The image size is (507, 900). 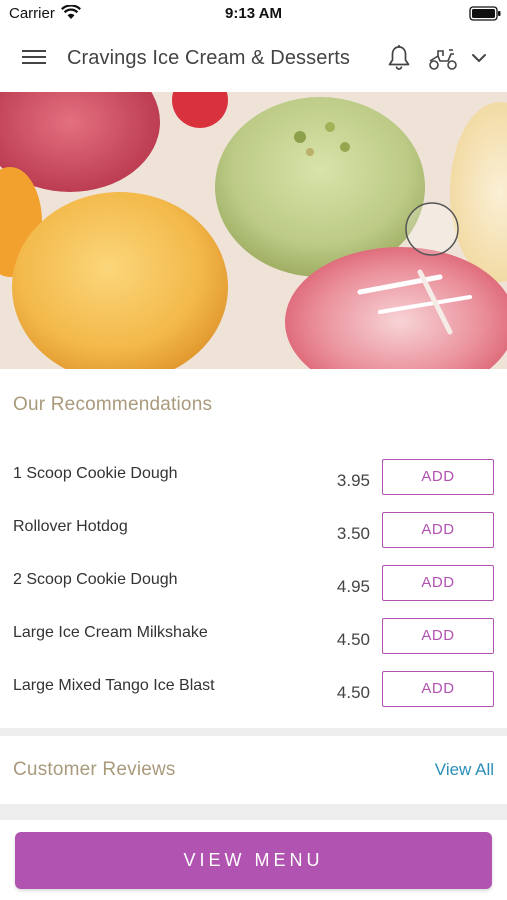 I want to click on item-name: 1 Scoop Cookie Dough, so click(x=95, y=473).